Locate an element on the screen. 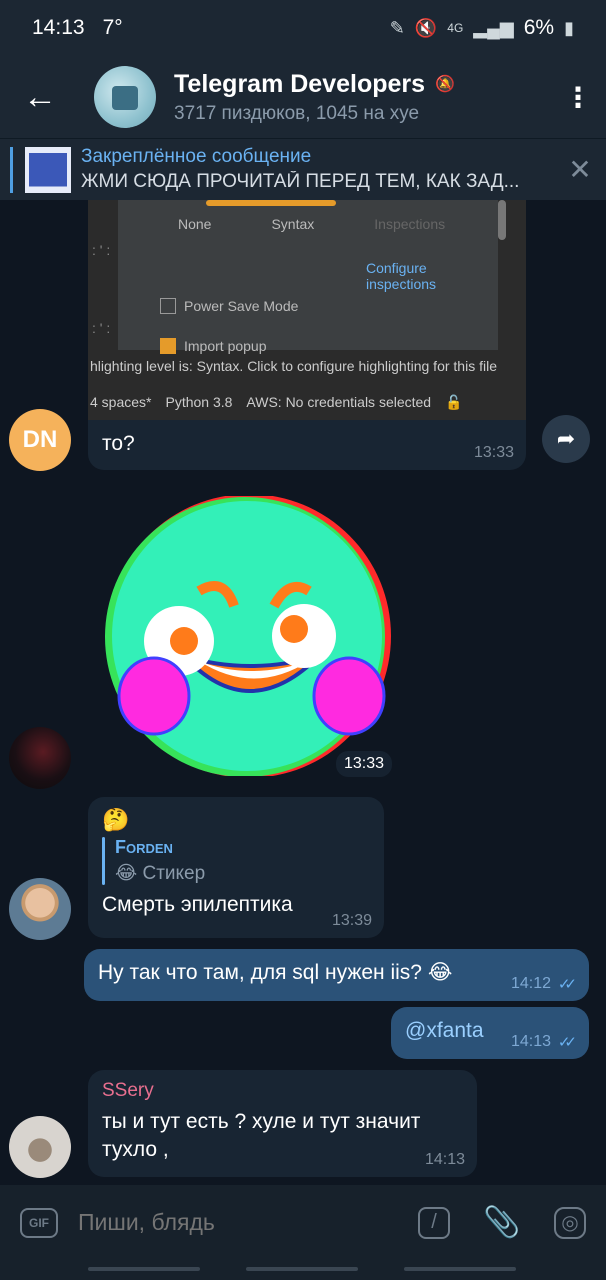  message-time: 13:33 is located at coordinates (493, 452).